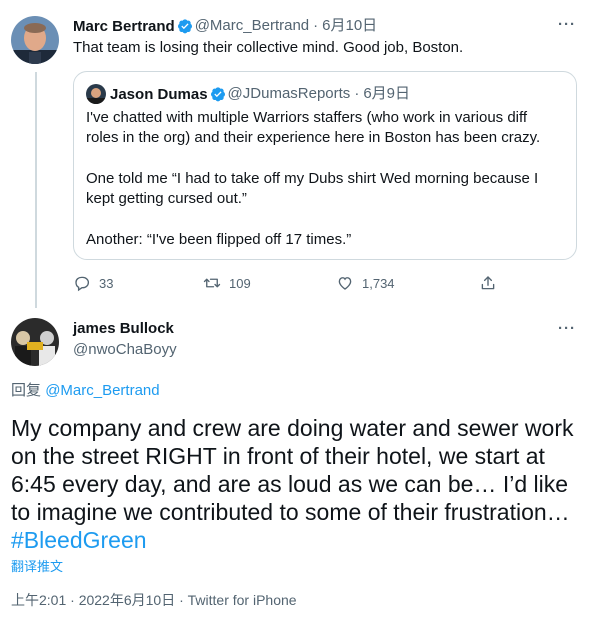  Describe the element at coordinates (125, 350) in the screenshot. I see `author-handle: @nwoChaBoyy` at that location.